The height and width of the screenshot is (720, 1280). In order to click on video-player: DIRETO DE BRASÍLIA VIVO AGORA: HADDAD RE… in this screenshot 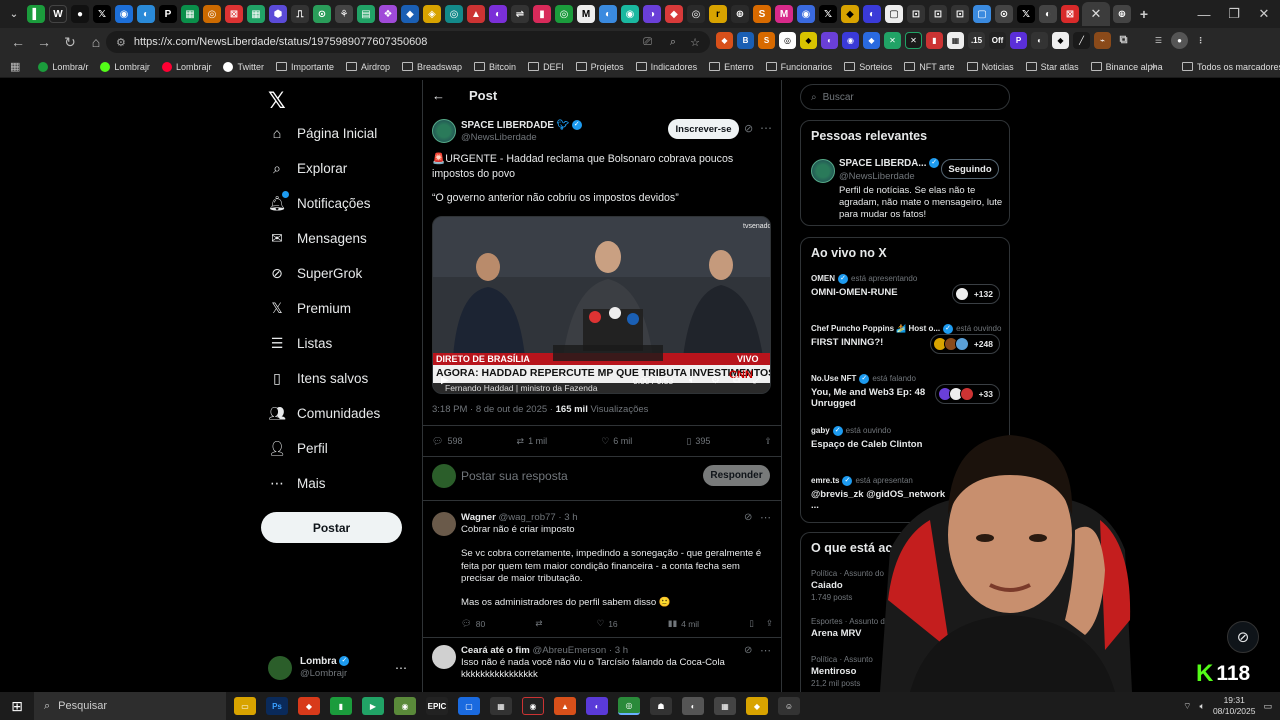, I will do `click(601, 305)`.